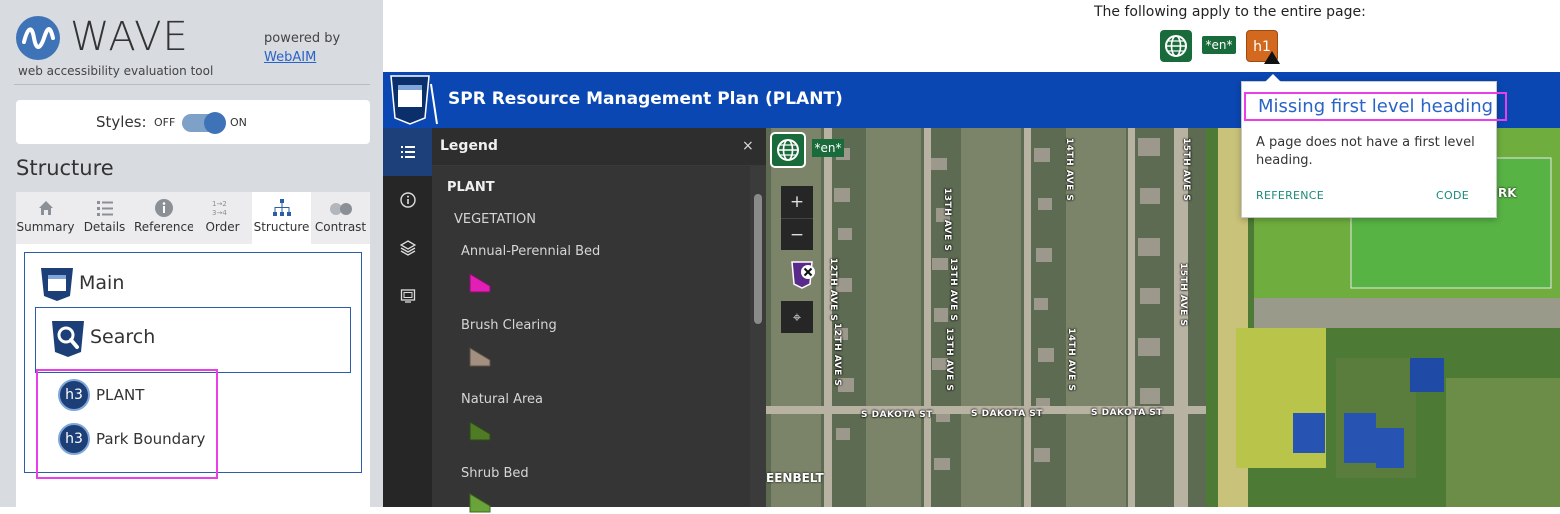  What do you see at coordinates (803, 275) in the screenshot?
I see `wave-error-marker-icon` at bounding box center [803, 275].